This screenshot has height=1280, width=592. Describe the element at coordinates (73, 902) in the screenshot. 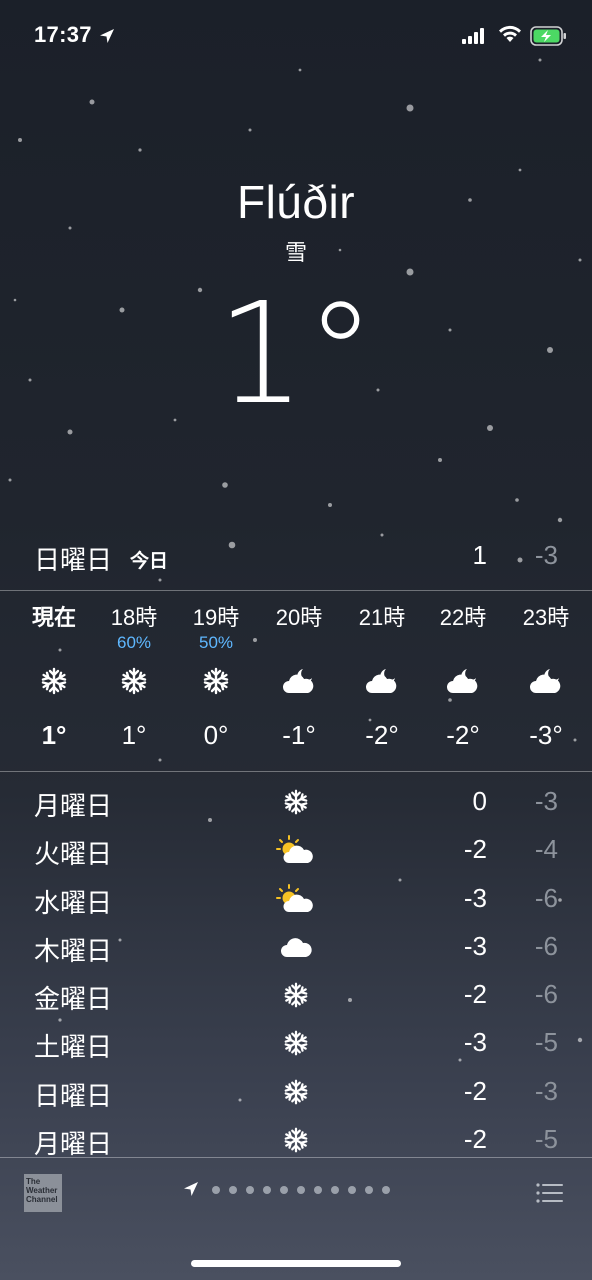

I see `day-name: 水曜日` at that location.